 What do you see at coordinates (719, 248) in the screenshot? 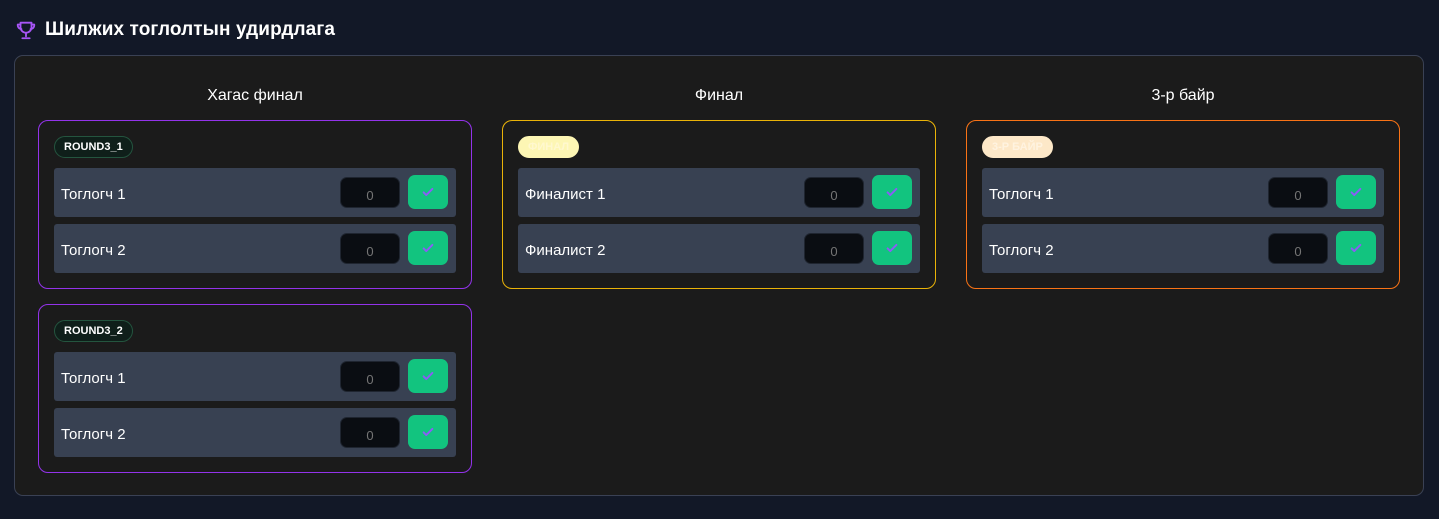
I see `player-row: Финалист 2` at bounding box center [719, 248].